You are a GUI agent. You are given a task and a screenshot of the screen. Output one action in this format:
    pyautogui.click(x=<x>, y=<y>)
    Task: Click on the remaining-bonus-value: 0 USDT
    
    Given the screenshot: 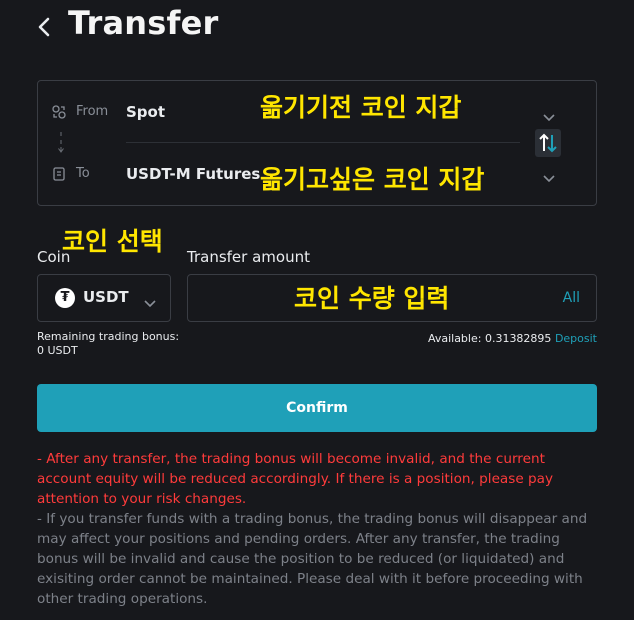 What is the action you would take?
    pyautogui.click(x=57, y=350)
    